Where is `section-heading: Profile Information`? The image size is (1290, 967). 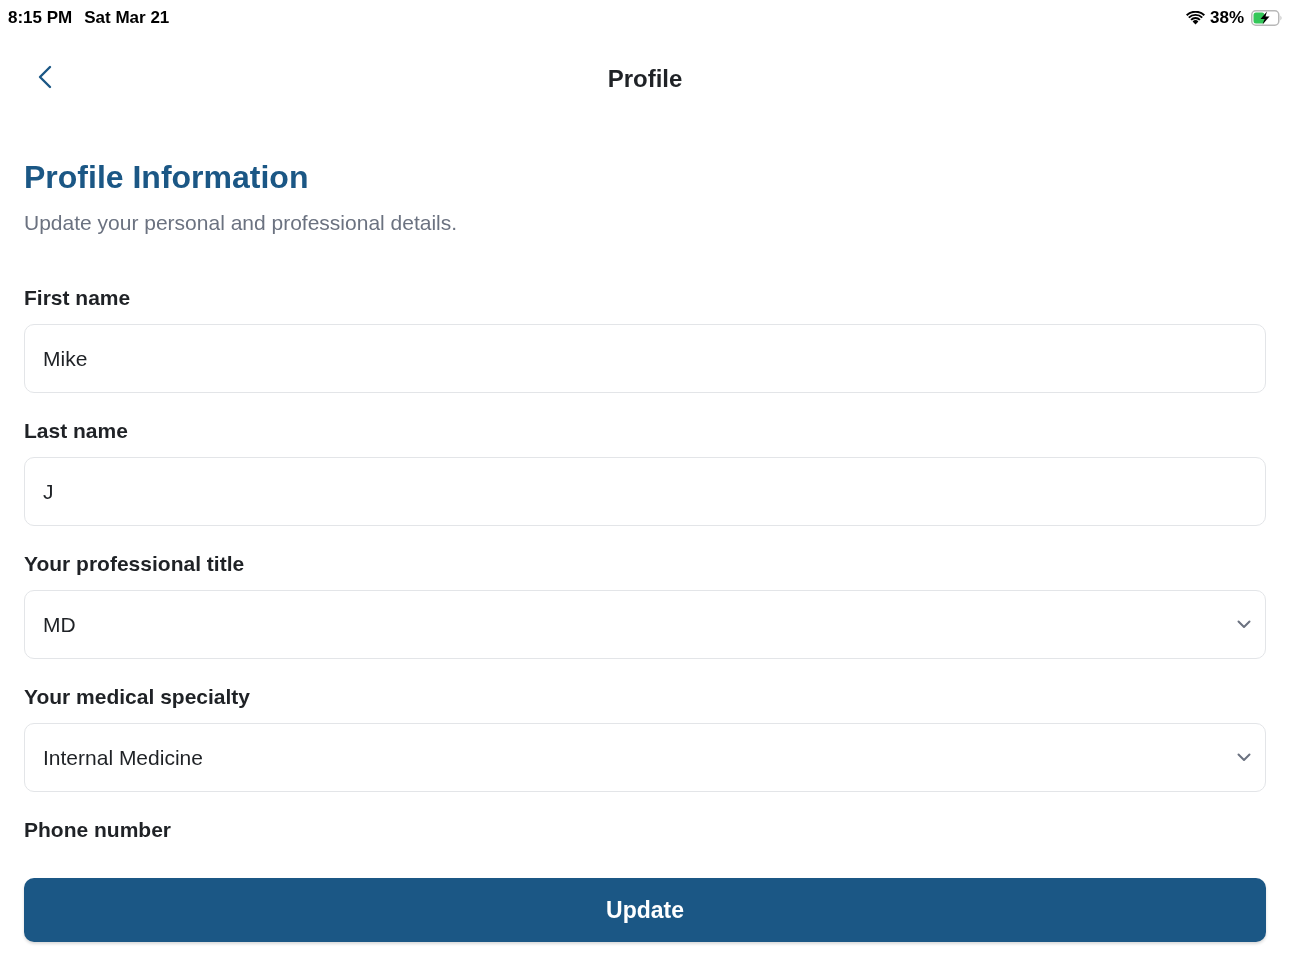 section-heading: Profile Information is located at coordinates (167, 177).